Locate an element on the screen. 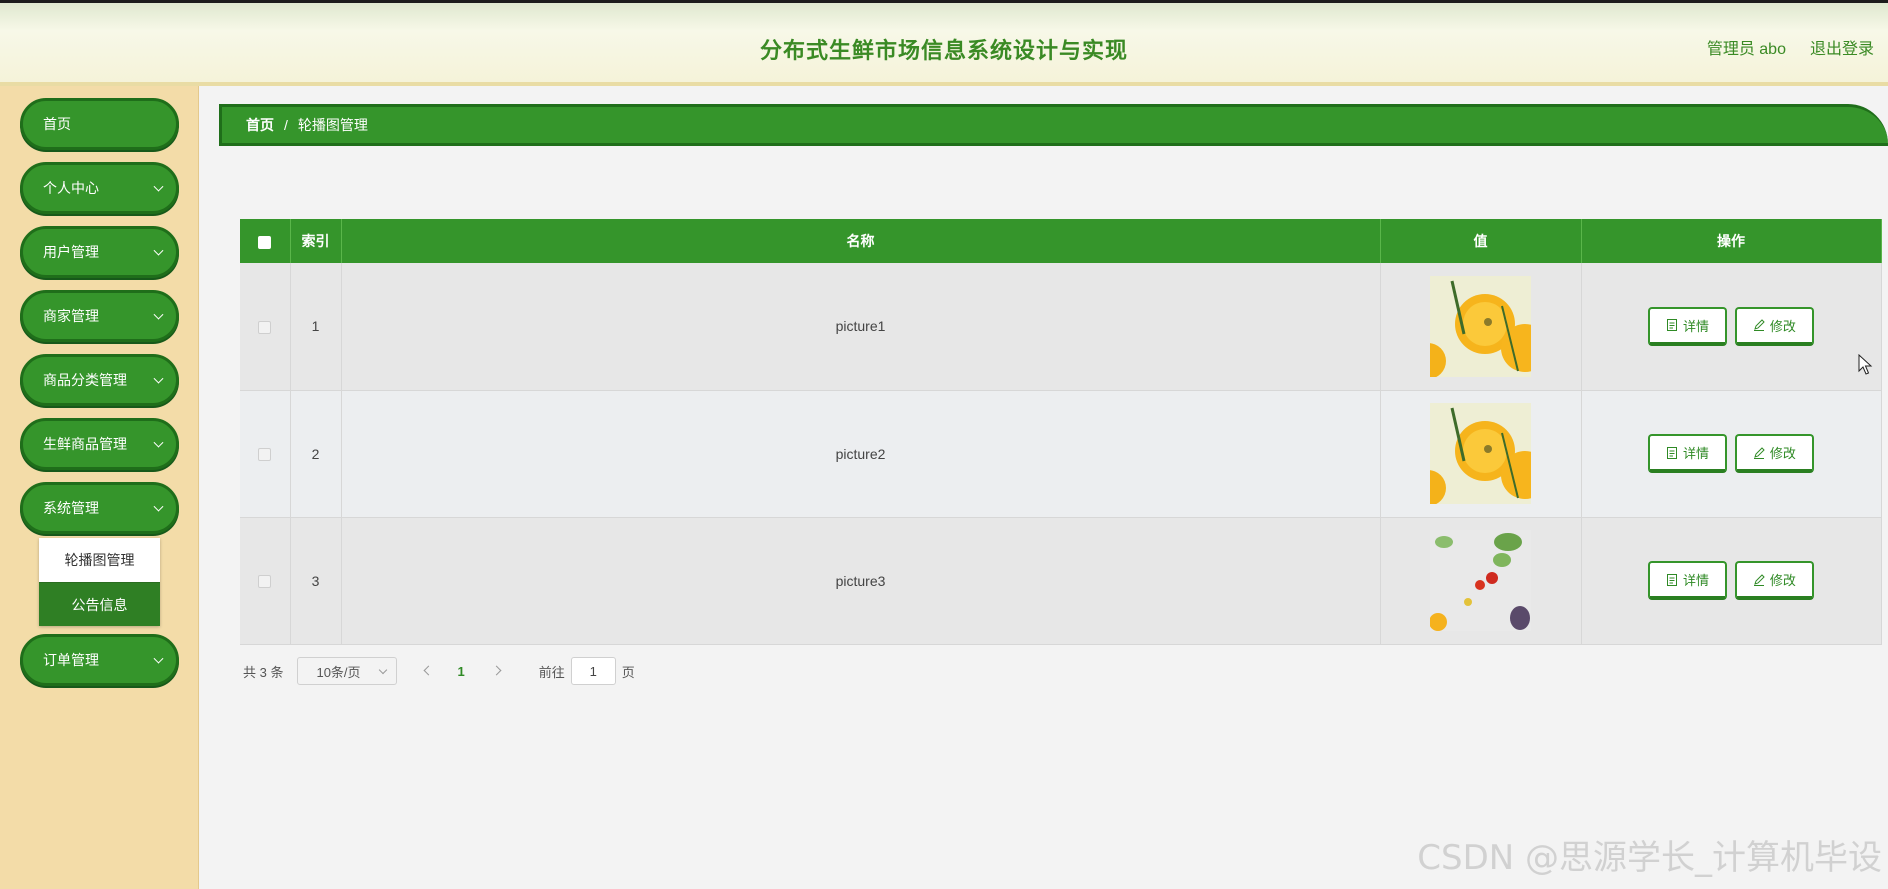 The width and height of the screenshot is (1888, 889). submenu-item-announcements: 公告信息 is located at coordinates (99, 604).